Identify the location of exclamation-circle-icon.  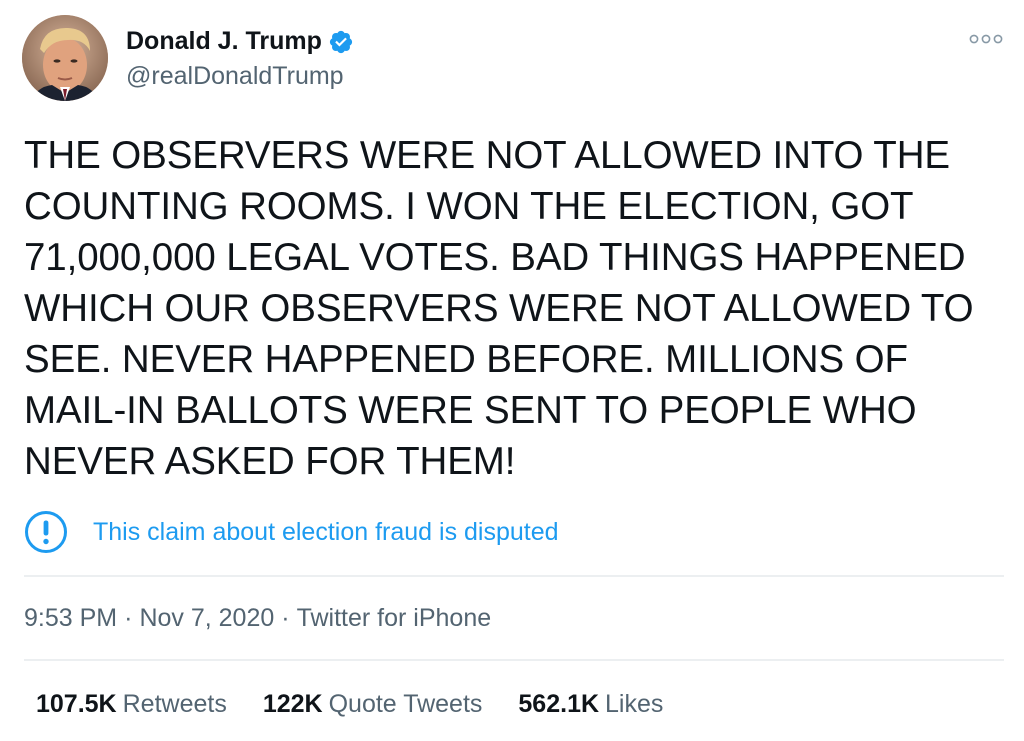
(46, 532).